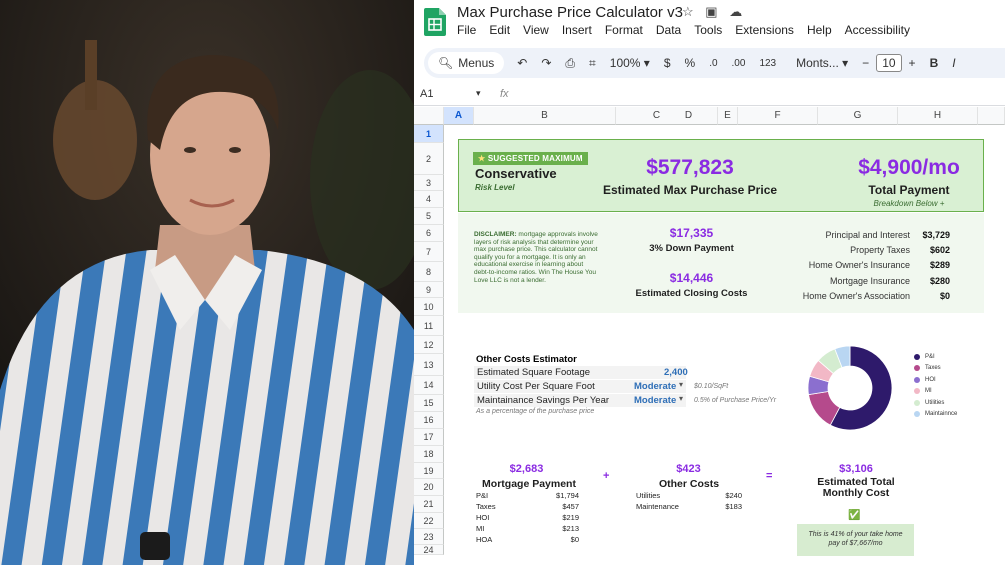  I want to click on column-header-a: A, so click(459, 116).